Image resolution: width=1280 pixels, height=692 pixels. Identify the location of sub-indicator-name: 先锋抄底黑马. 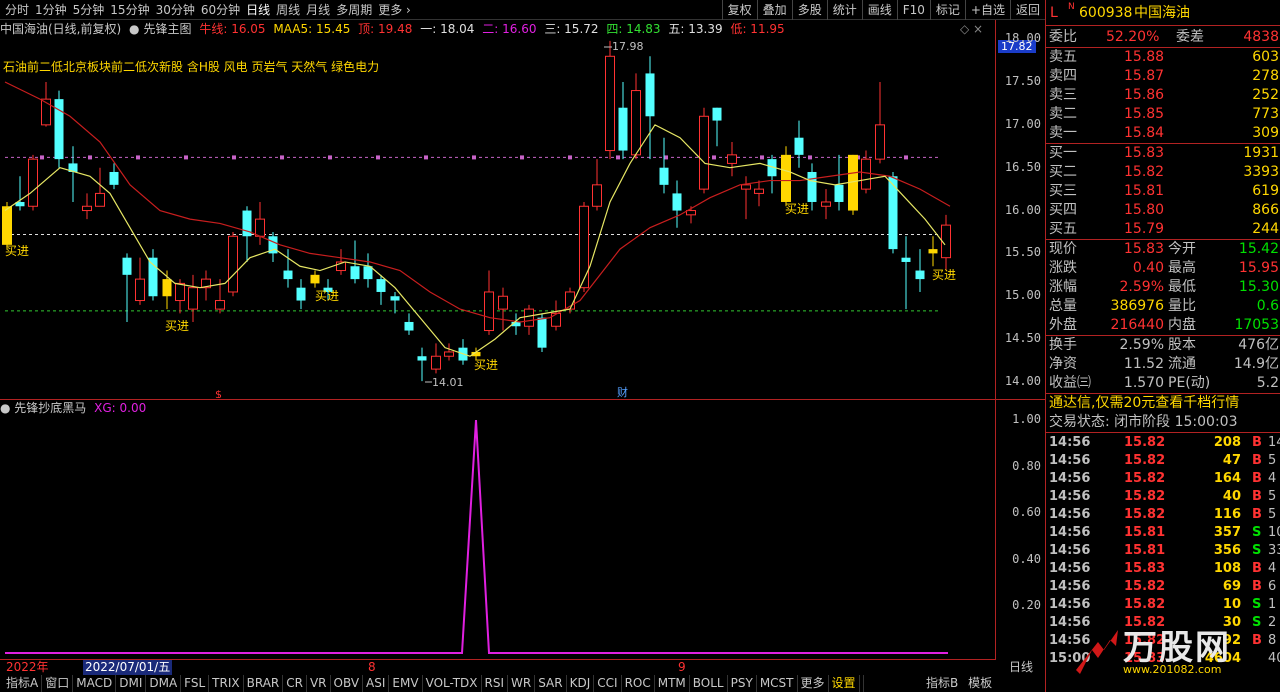
(50, 408).